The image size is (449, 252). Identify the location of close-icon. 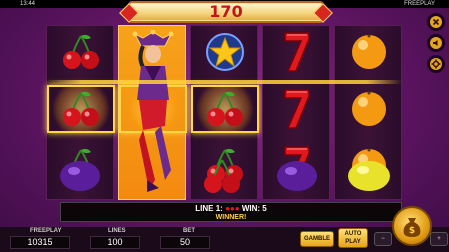
(436, 22).